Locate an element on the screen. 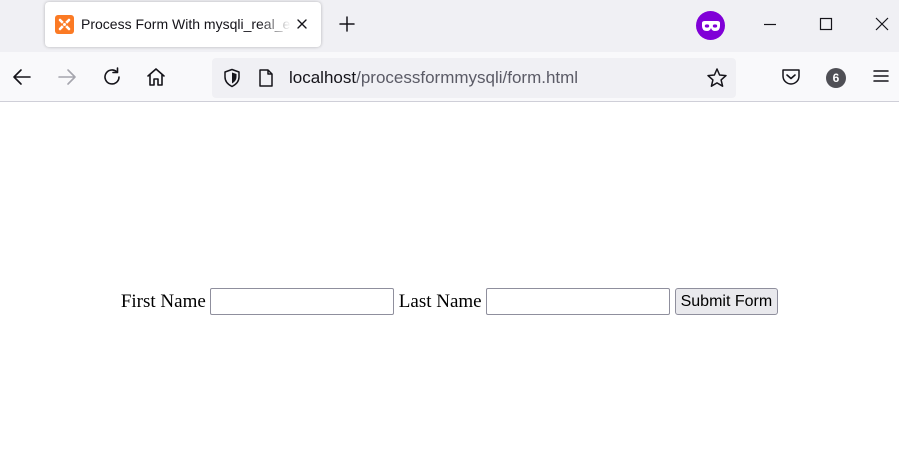  extension-badge: 6 is located at coordinates (836, 78).